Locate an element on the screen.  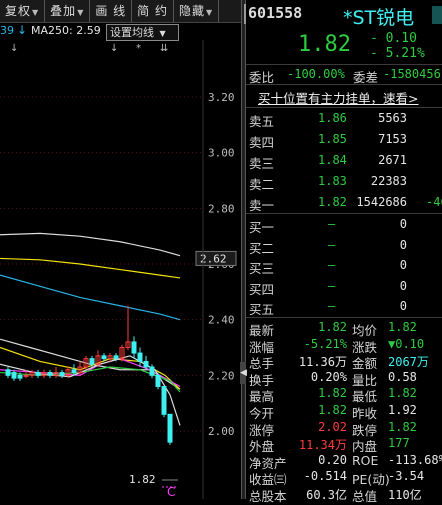
toolbar-item-label: 叠加 is located at coordinates (63, 11).